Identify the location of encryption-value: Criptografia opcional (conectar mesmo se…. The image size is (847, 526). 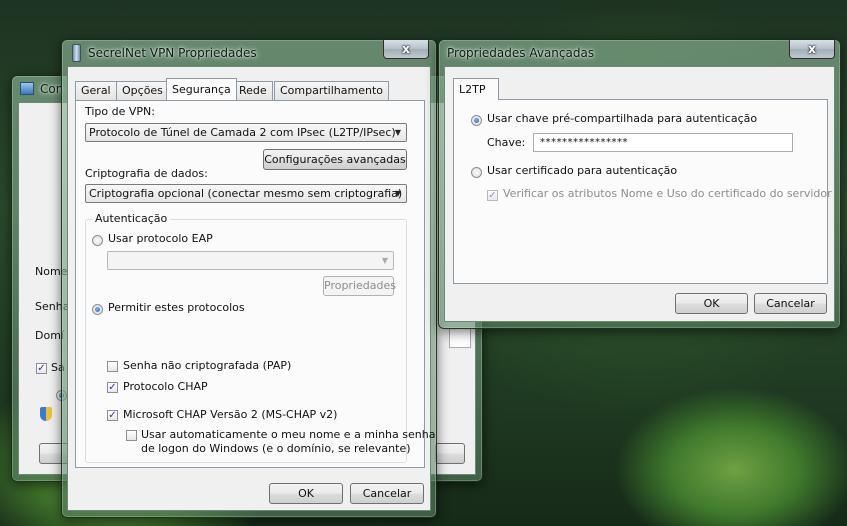
(246, 193).